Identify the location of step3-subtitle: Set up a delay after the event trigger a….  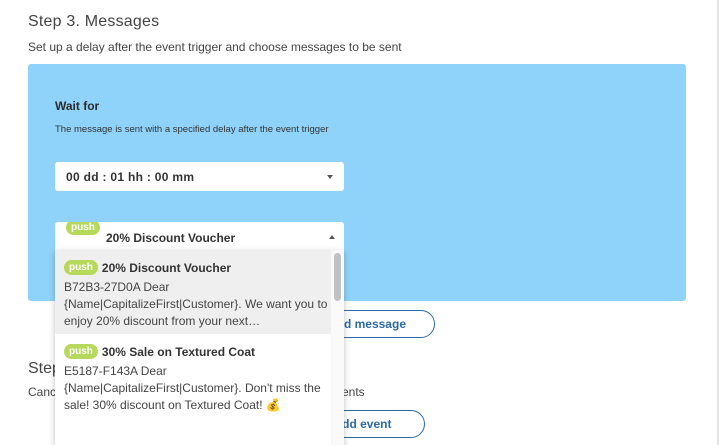
(215, 47).